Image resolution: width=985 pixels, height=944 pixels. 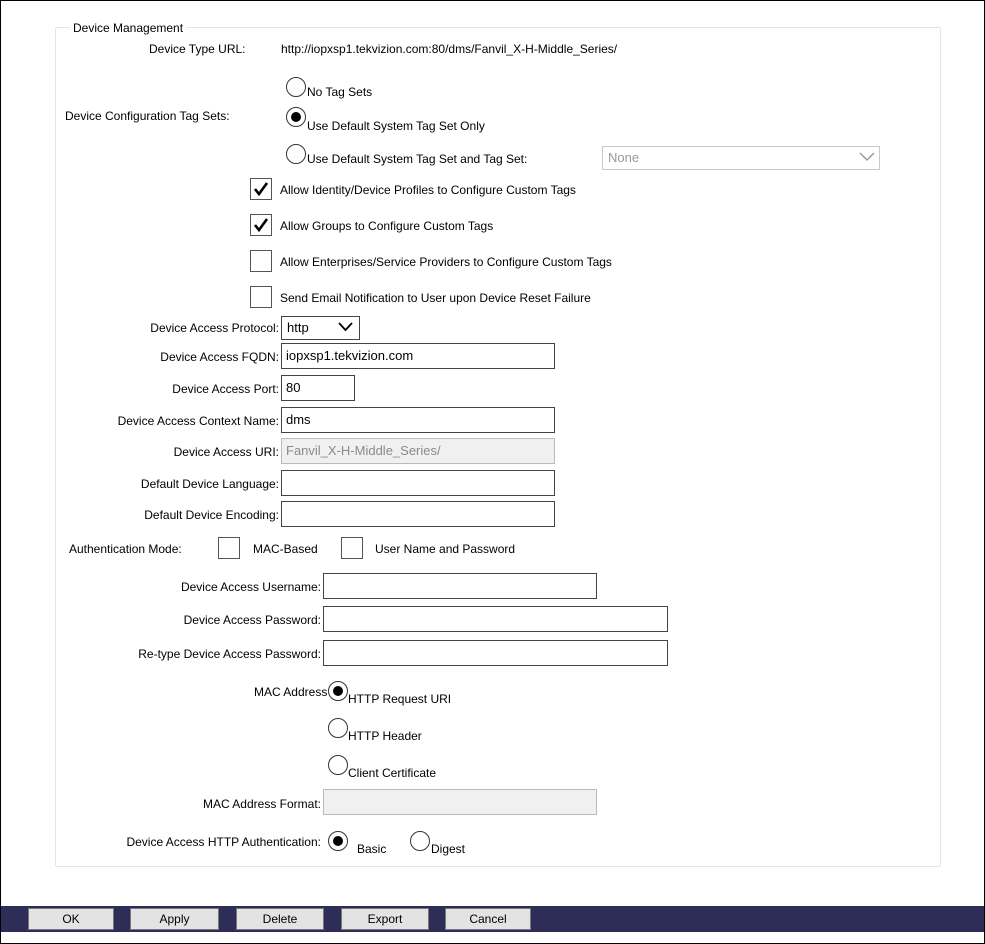 What do you see at coordinates (147, 116) in the screenshot?
I see `tag-sets-label: Device Configuration Tag Sets:` at bounding box center [147, 116].